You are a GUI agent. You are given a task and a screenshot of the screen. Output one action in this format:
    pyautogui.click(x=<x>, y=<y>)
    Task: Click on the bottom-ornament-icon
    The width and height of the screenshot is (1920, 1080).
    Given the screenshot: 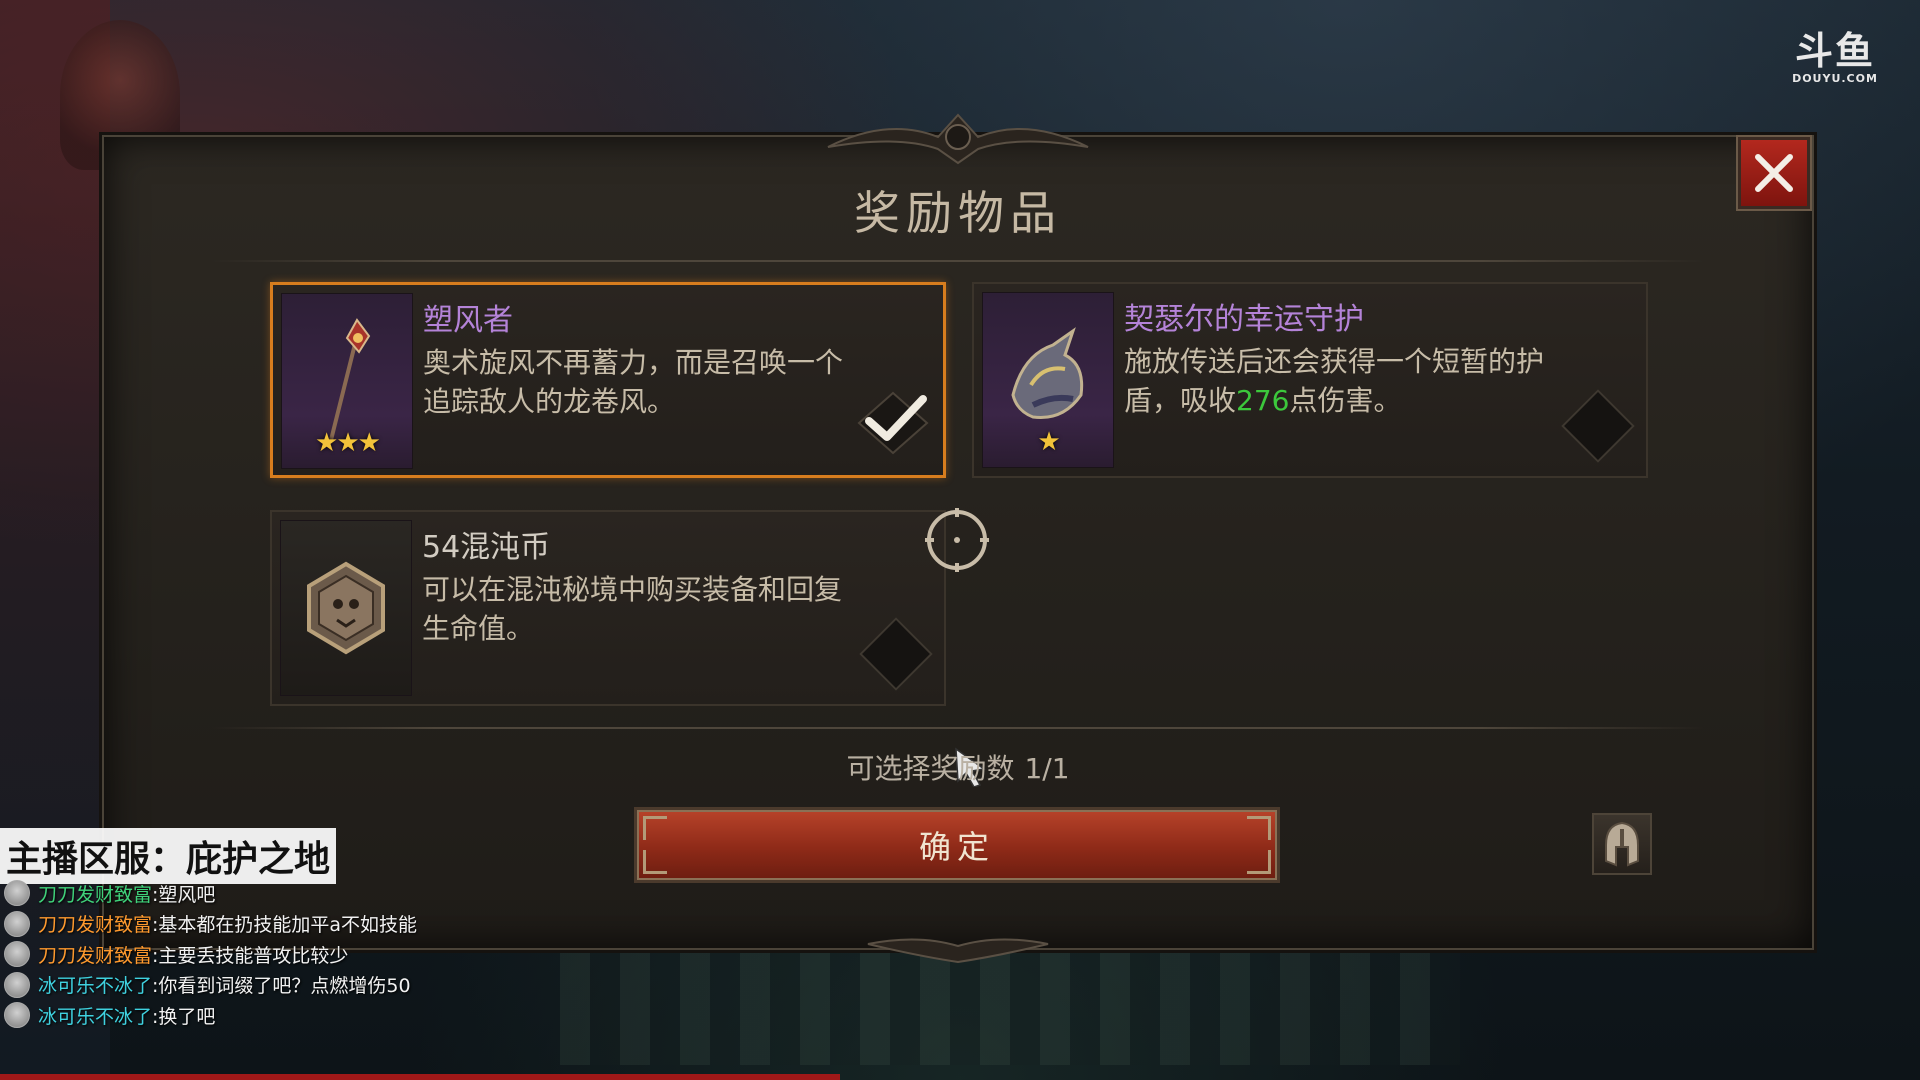 What is the action you would take?
    pyautogui.click(x=958, y=951)
    